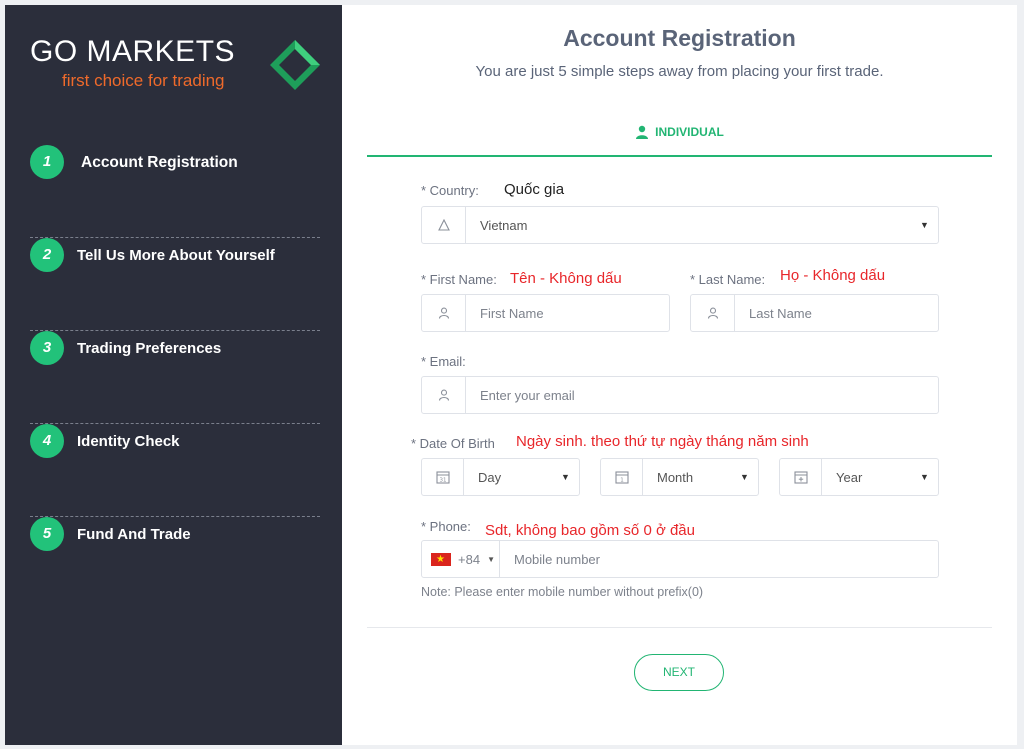 This screenshot has width=1024, height=749. Describe the element at coordinates (446, 526) in the screenshot. I see `phone-label: * Phone:` at that location.